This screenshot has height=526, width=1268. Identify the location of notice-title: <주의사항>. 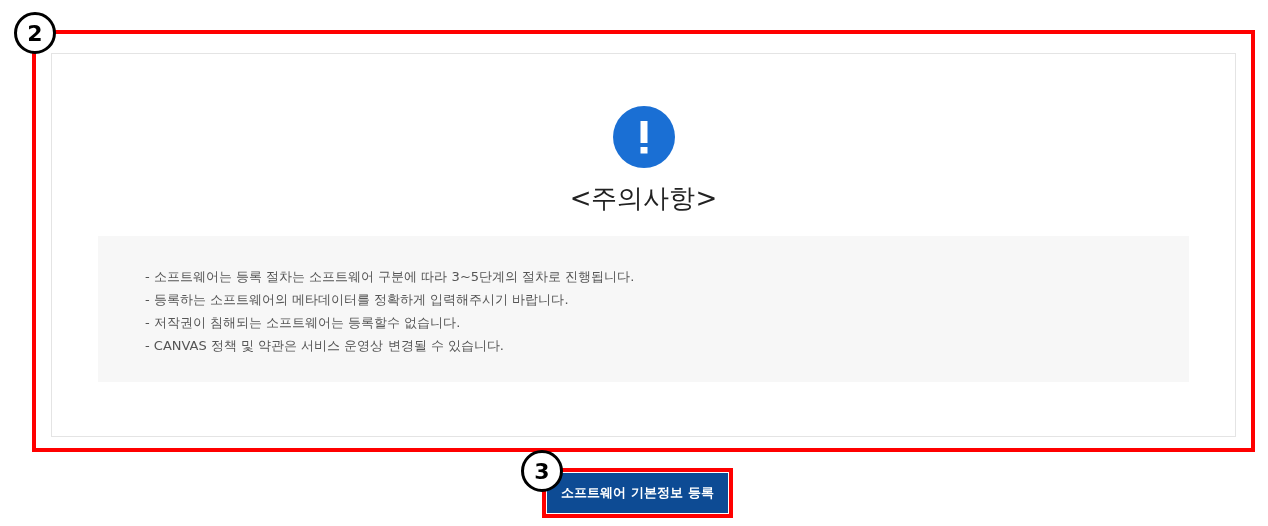
(643, 198).